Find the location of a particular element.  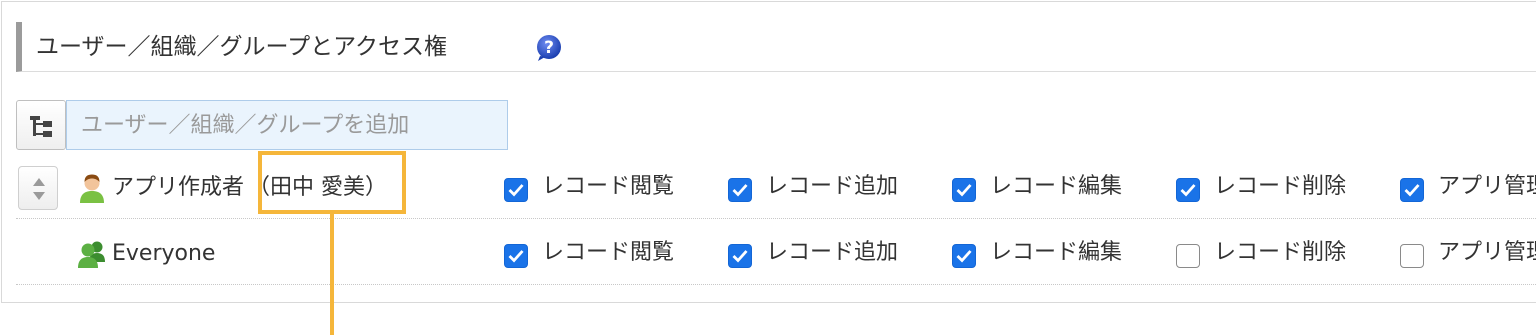

add-entity-input is located at coordinates (287, 125).